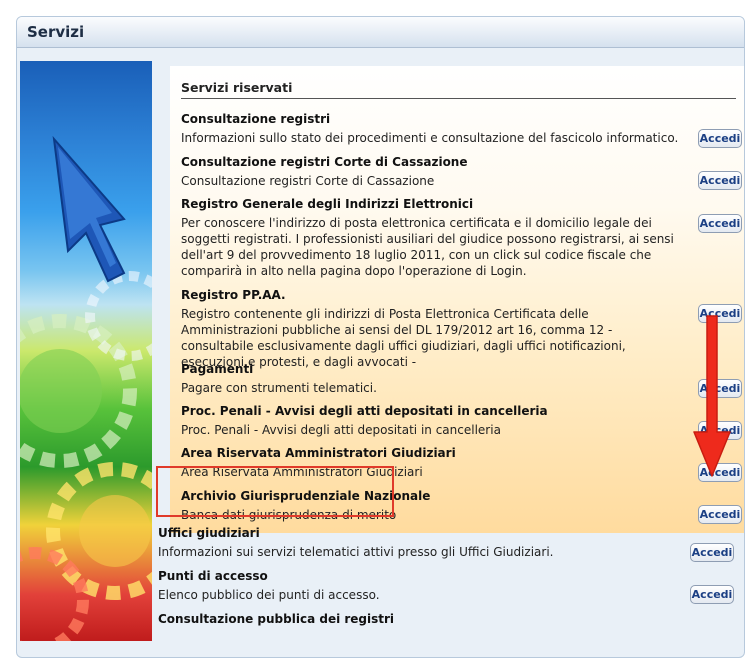  Describe the element at coordinates (256, 119) in the screenshot. I see `service-title: Consultazione registri` at that location.